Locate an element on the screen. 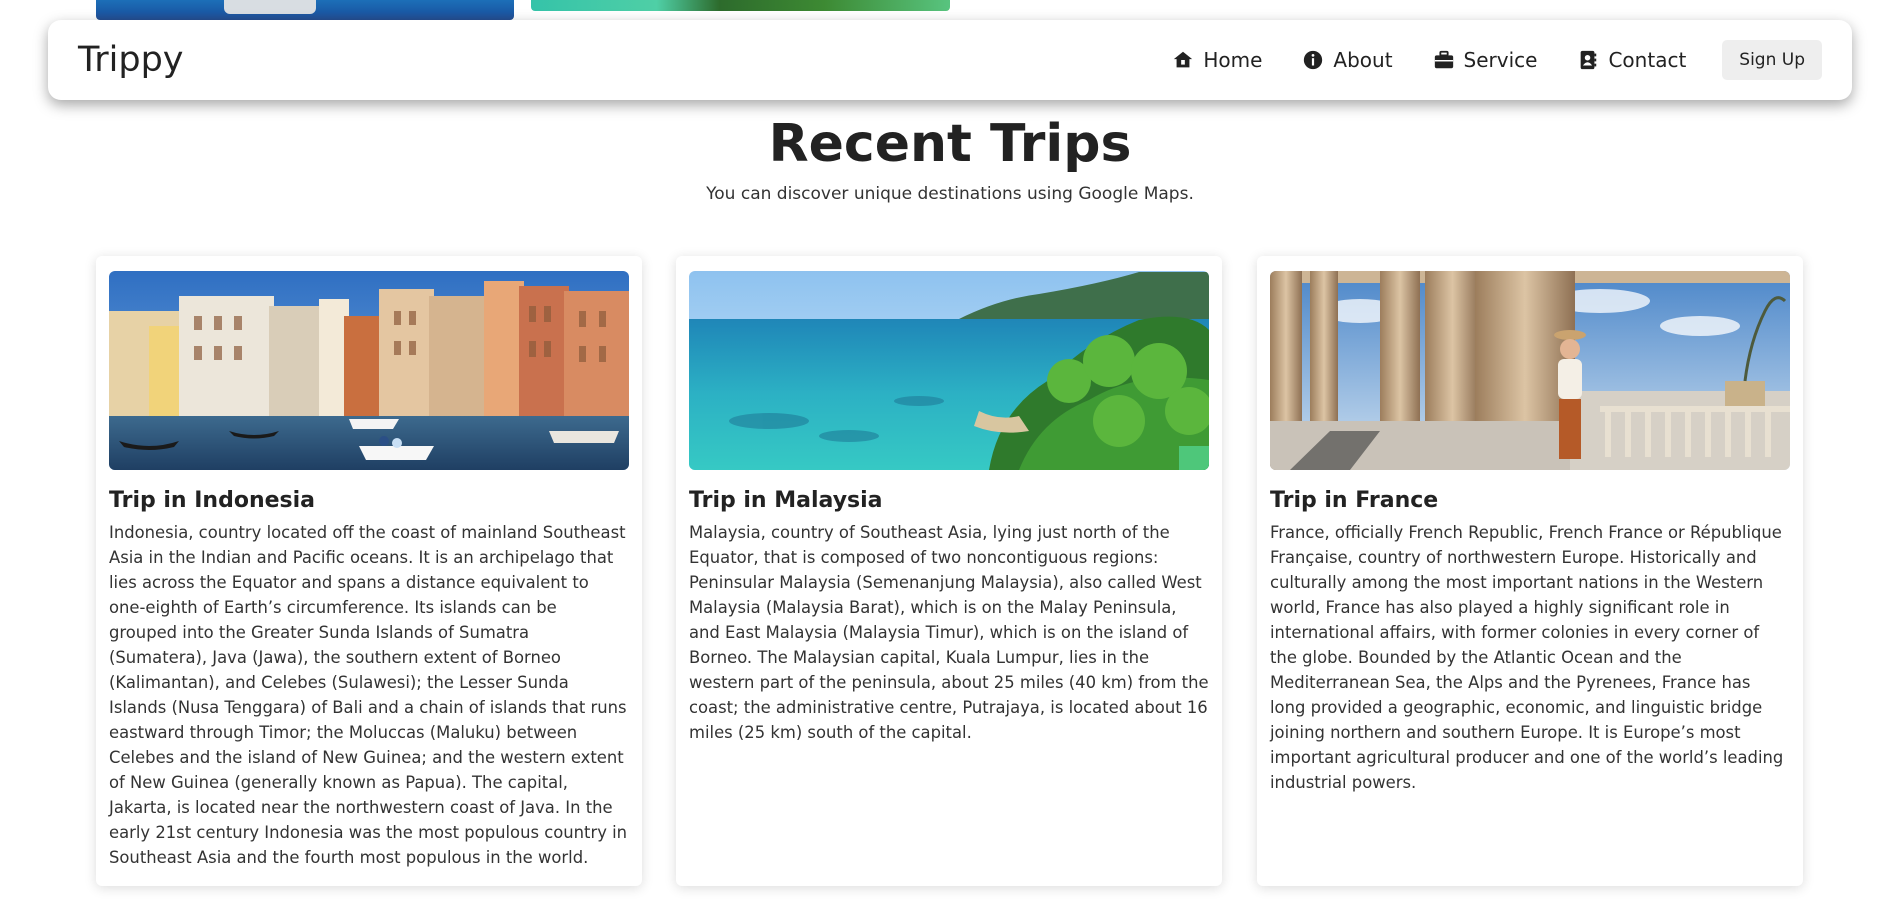  logo: Trippy is located at coordinates (131, 60).